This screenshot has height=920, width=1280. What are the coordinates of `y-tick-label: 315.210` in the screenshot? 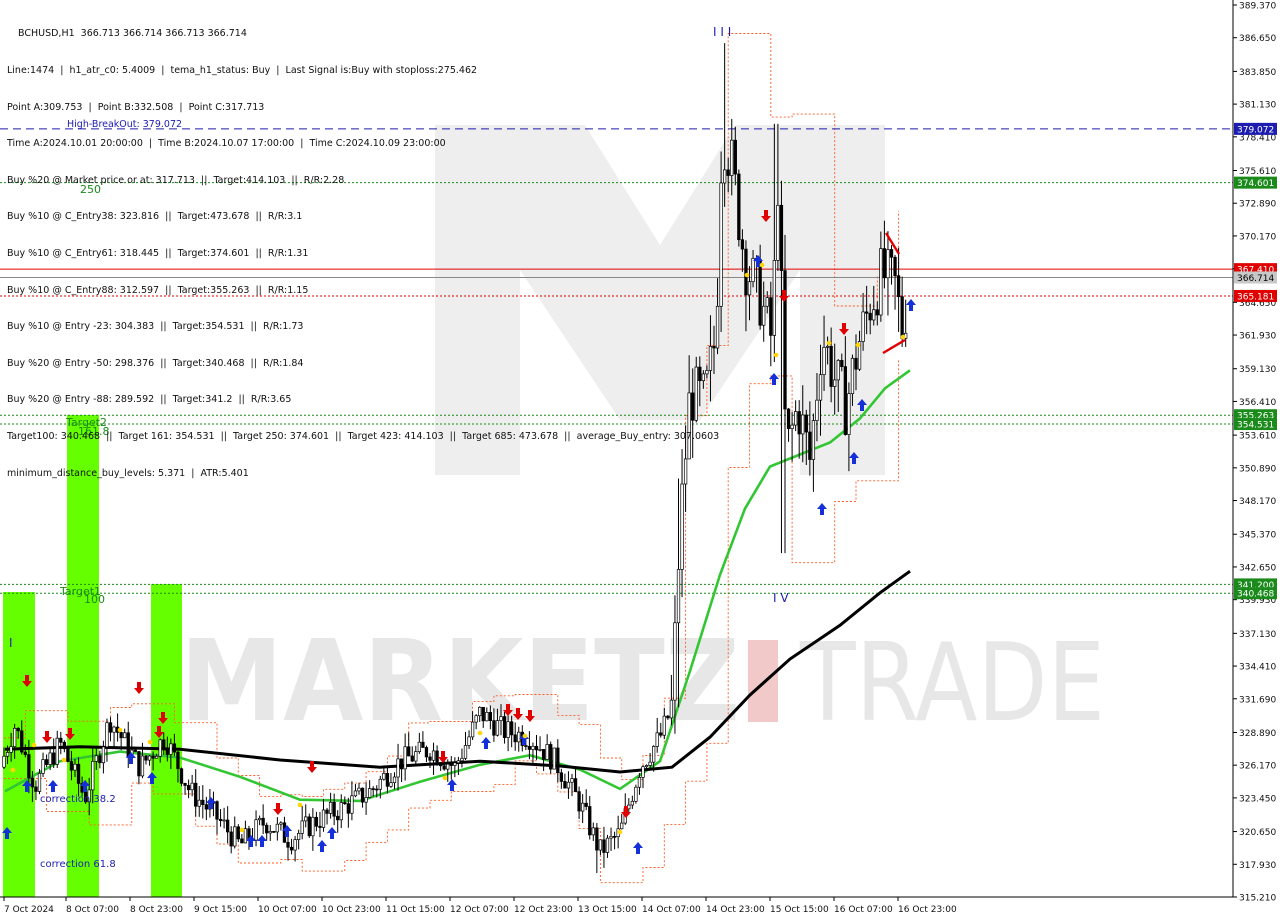 It's located at (1257, 899).